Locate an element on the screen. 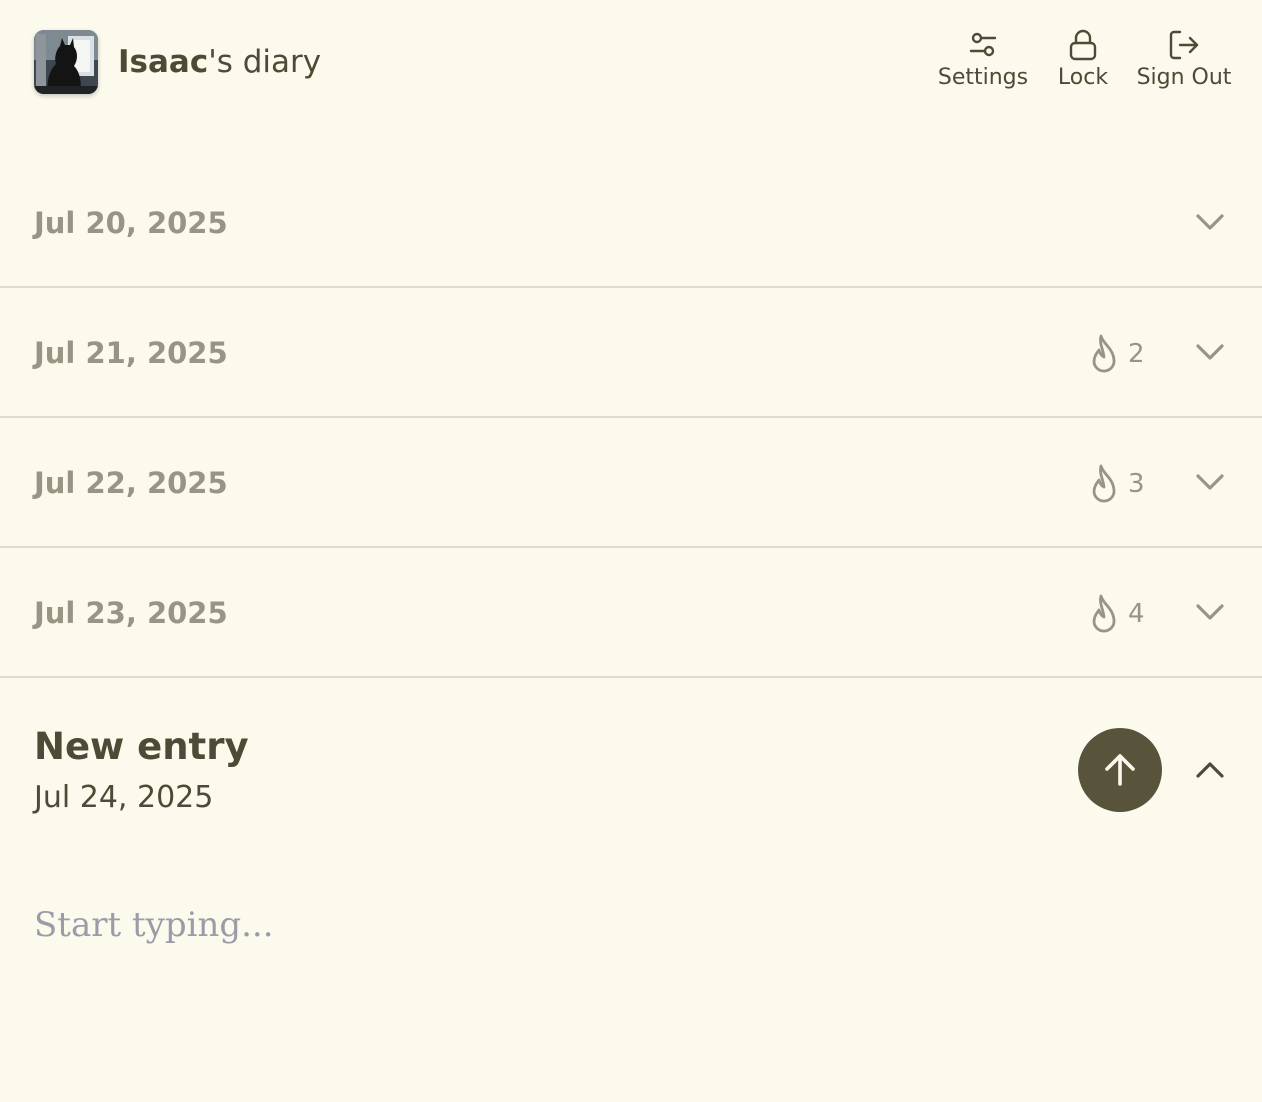 The width and height of the screenshot is (1262, 1102). lock-label: Lock is located at coordinates (1083, 77).